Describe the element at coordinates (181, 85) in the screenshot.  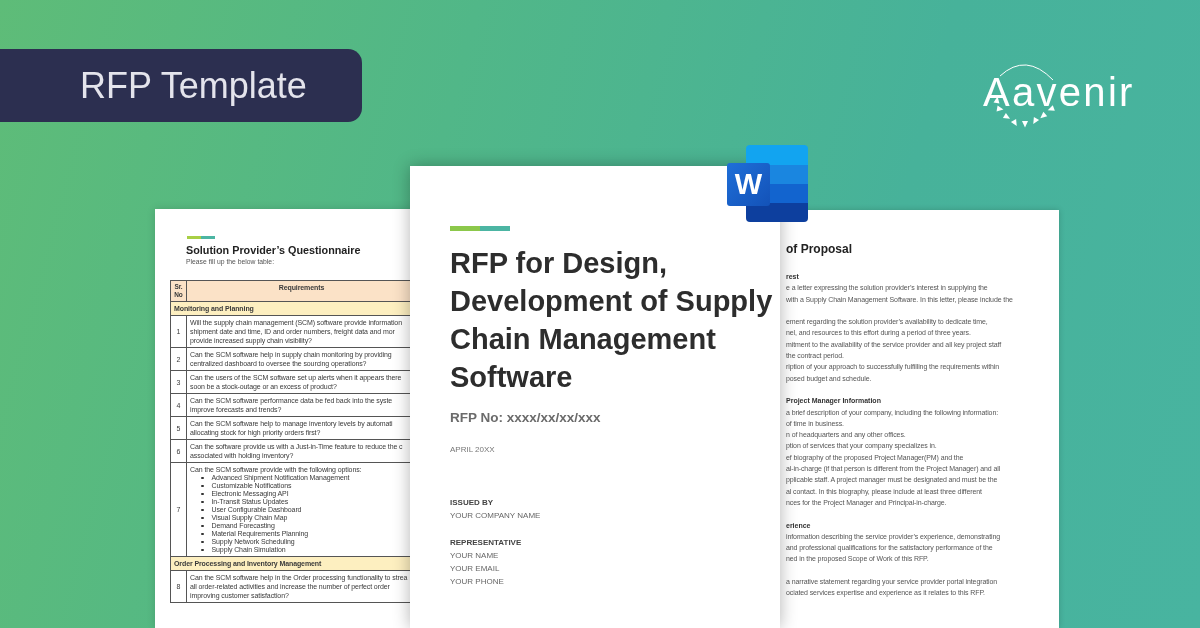
I see `title-banner: RFP Template` at that location.